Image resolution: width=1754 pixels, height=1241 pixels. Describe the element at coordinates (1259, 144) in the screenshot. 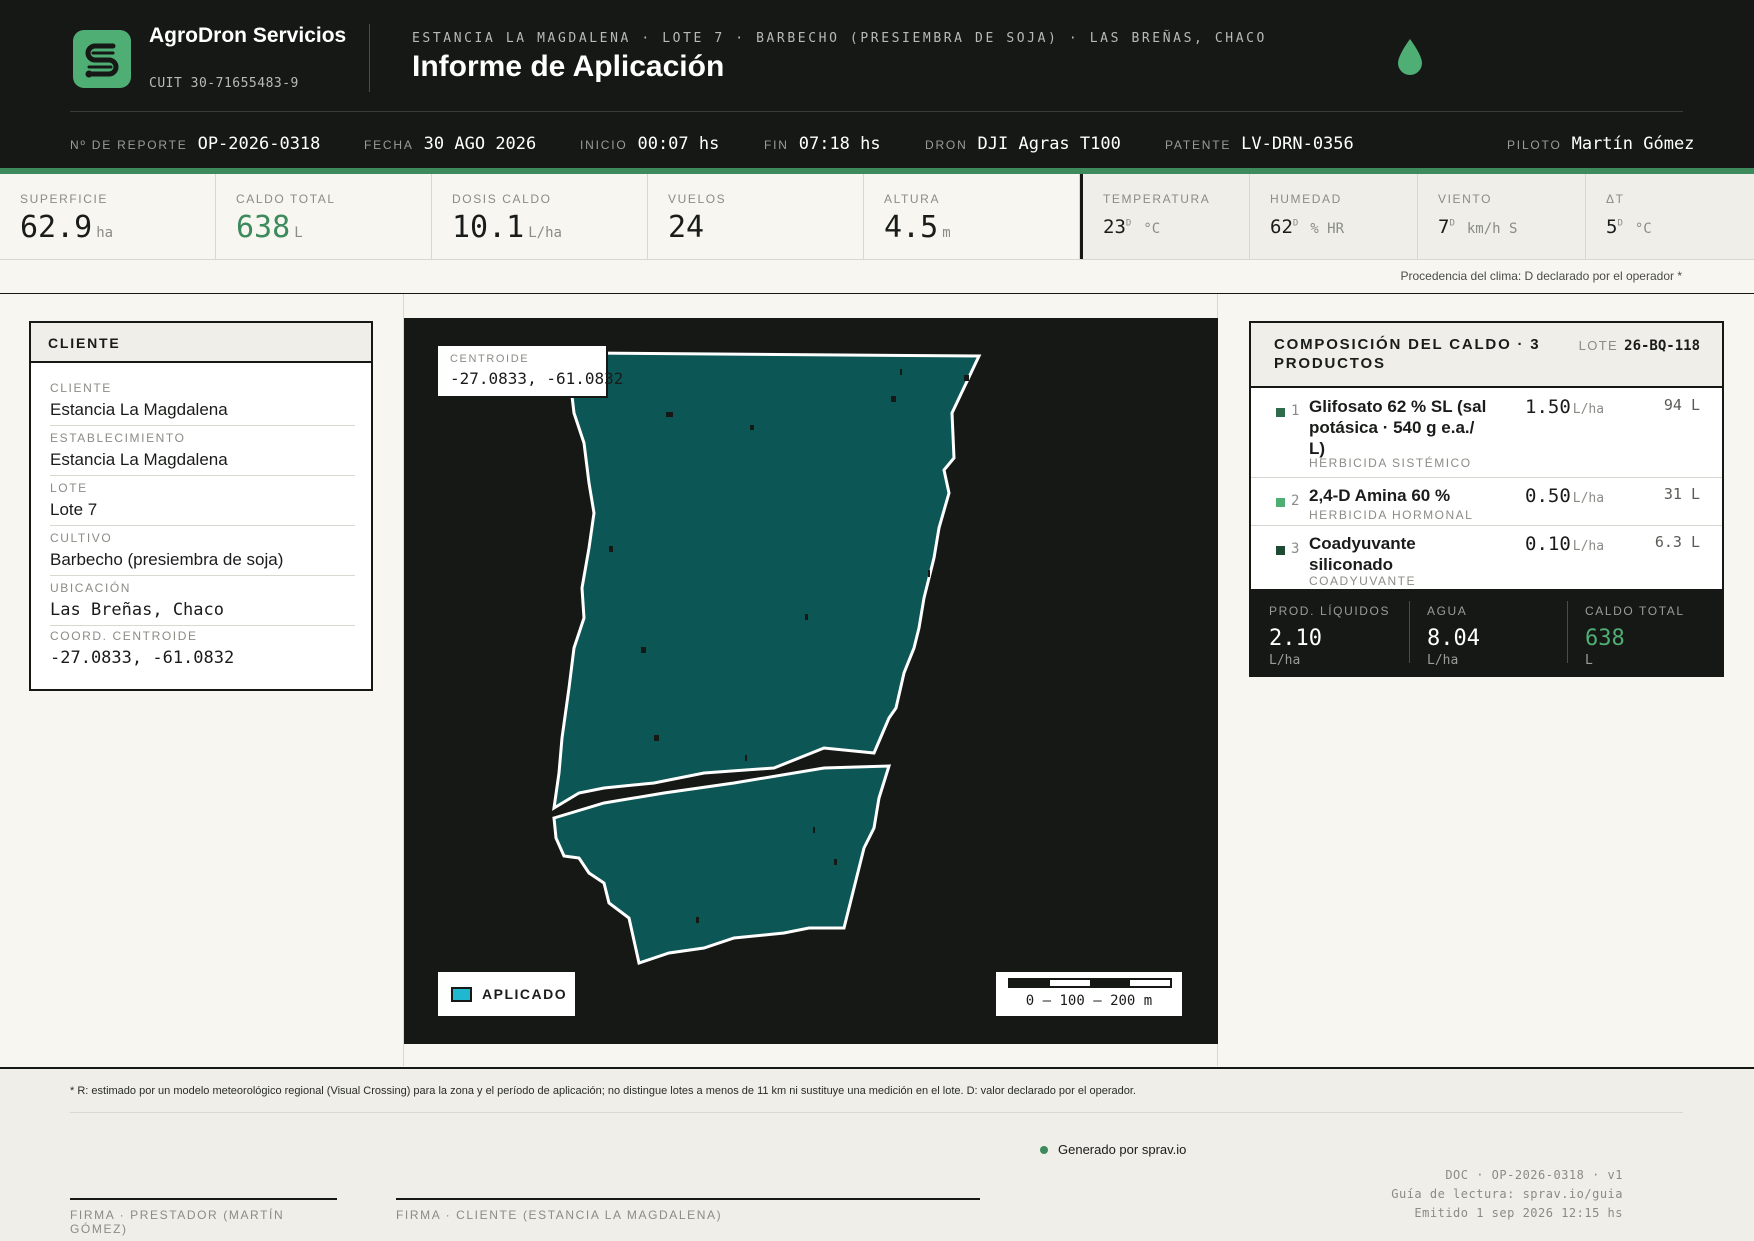

I see `meta-patente: PATENTE LV-DRN-0356` at that location.